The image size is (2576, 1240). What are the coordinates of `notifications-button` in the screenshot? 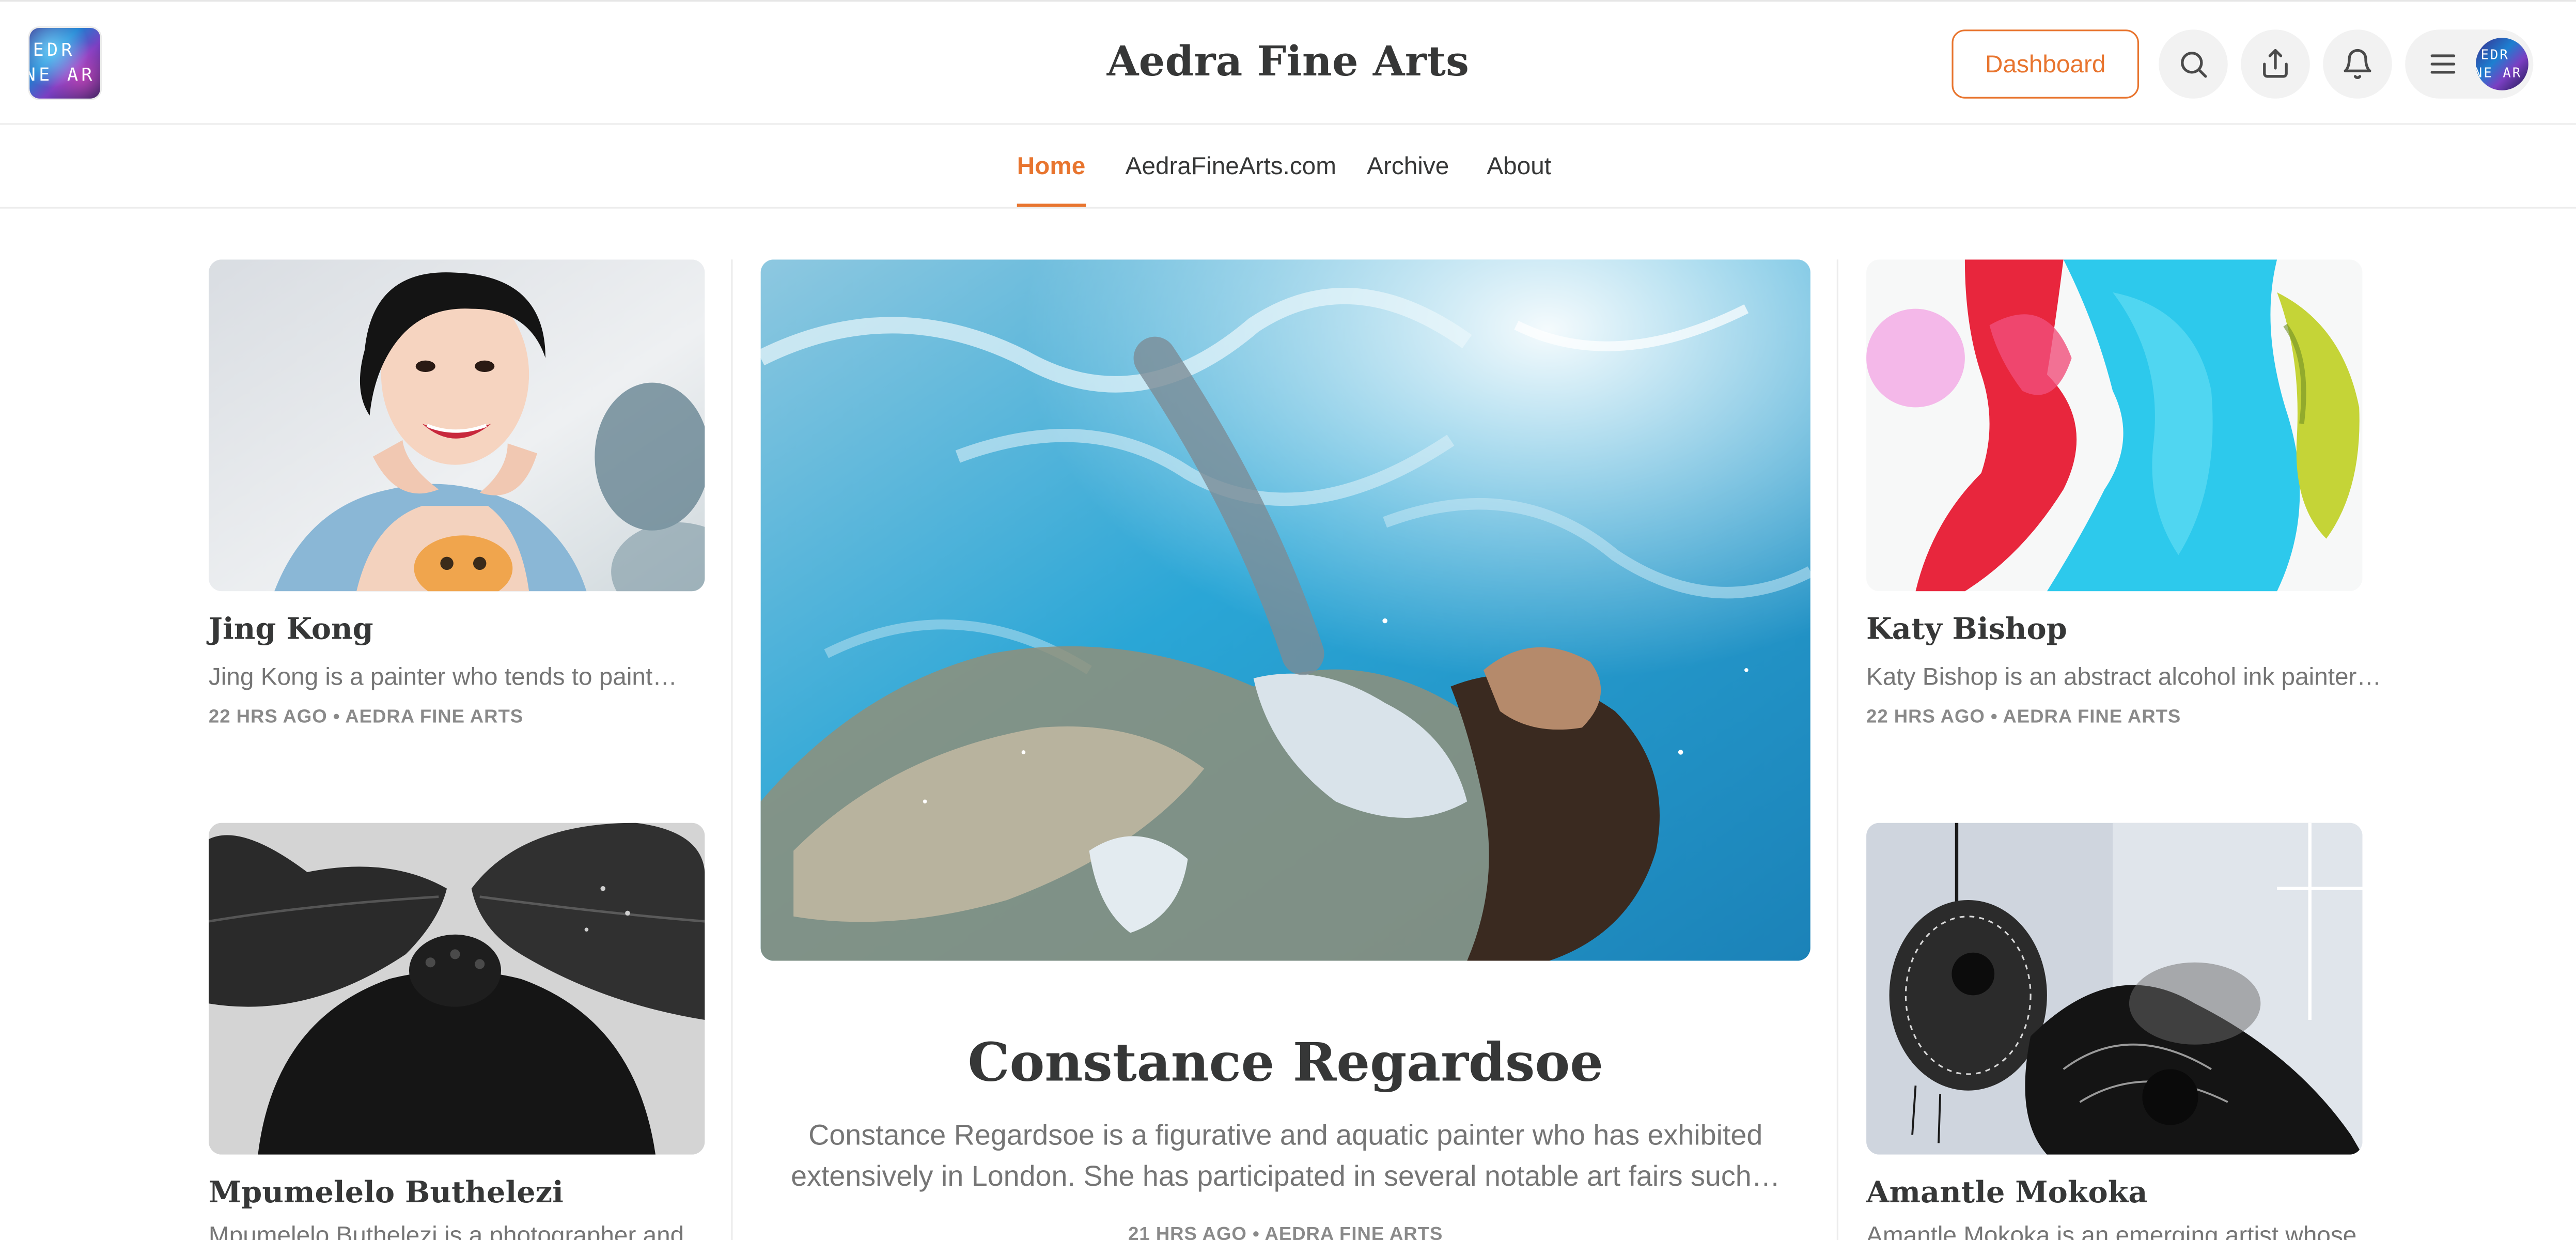 It's located at (2357, 64).